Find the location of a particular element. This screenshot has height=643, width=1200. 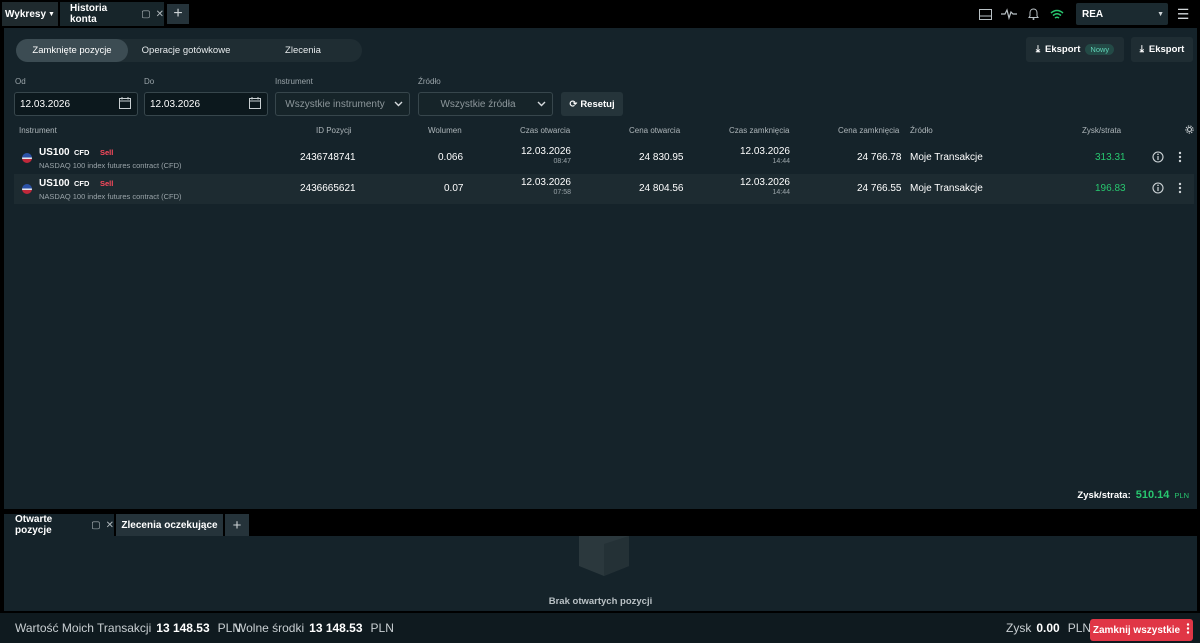

row-open-price: 24 830.95 is located at coordinates (661, 157).